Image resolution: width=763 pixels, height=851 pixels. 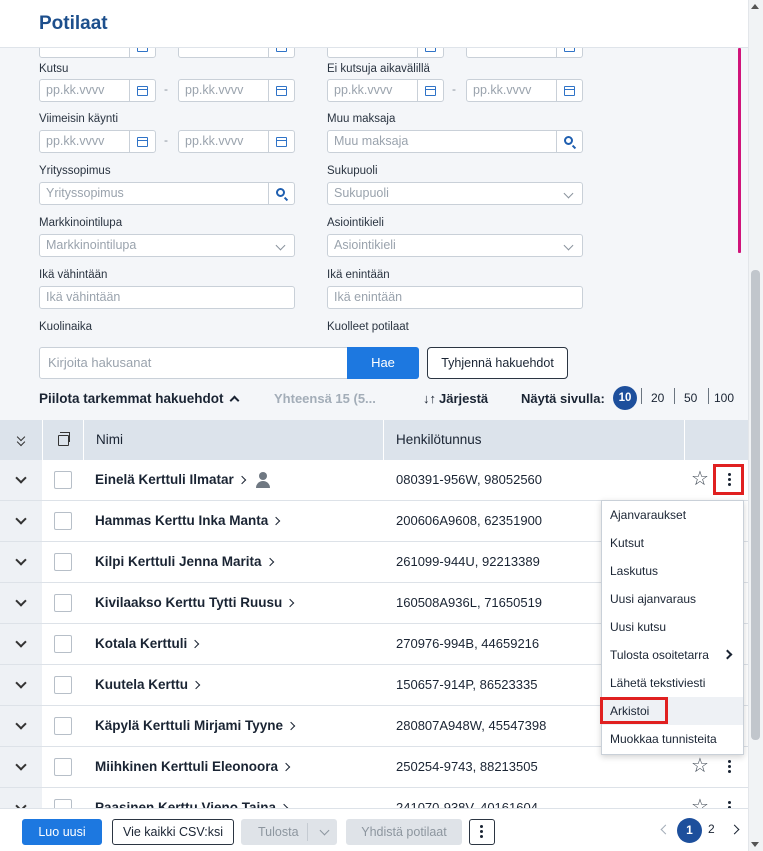 I want to click on asiointikieli-select: Asiointikieli, so click(x=455, y=245).